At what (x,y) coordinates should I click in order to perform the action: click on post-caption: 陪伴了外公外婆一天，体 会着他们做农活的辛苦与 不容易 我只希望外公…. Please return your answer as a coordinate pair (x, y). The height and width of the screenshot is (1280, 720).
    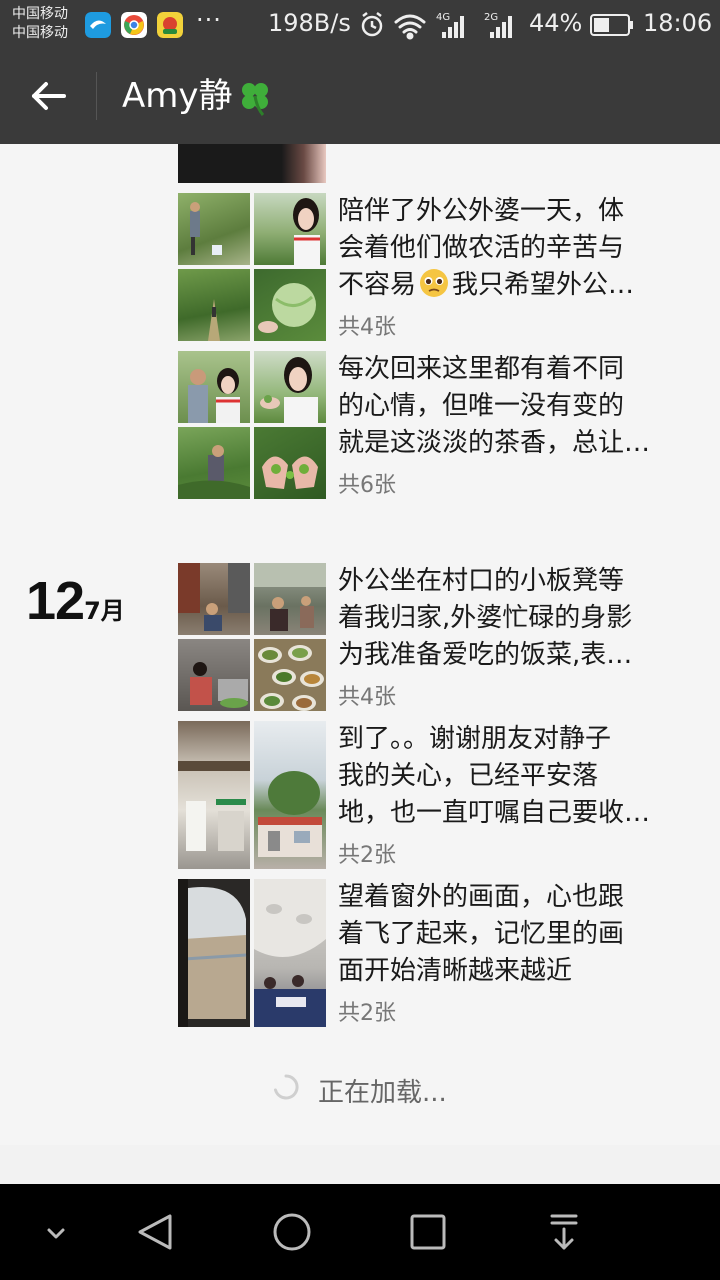
    Looking at the image, I should click on (514, 248).